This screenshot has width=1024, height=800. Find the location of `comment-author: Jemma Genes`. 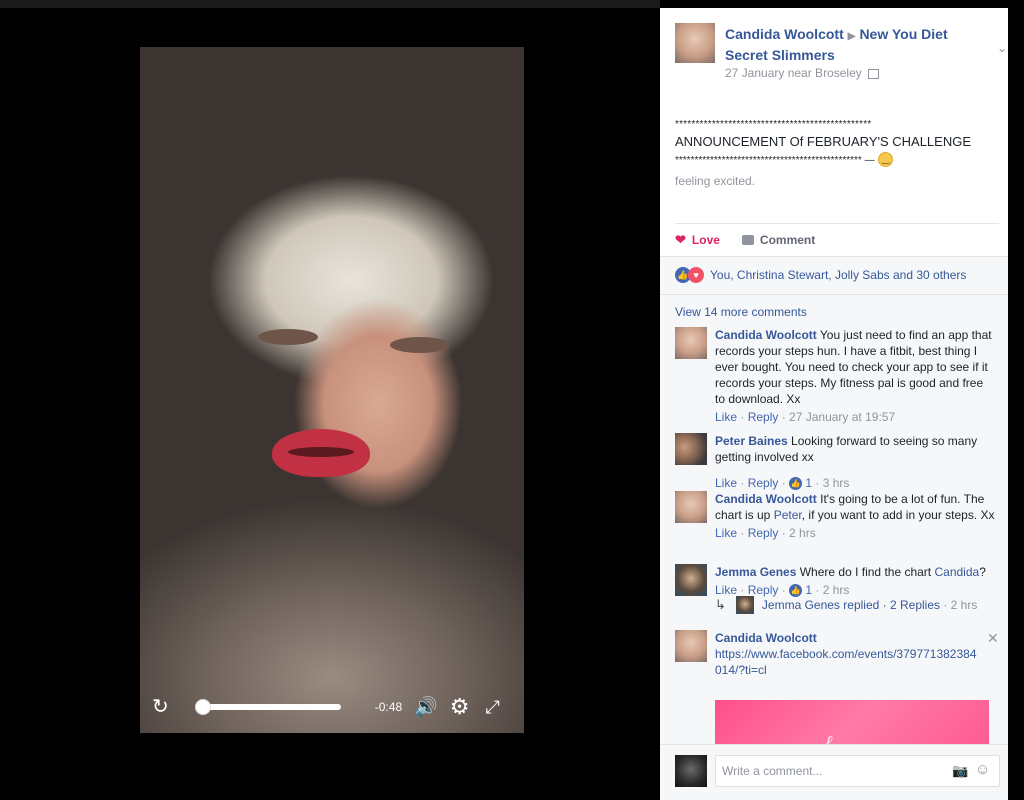

comment-author: Jemma Genes is located at coordinates (755, 572).